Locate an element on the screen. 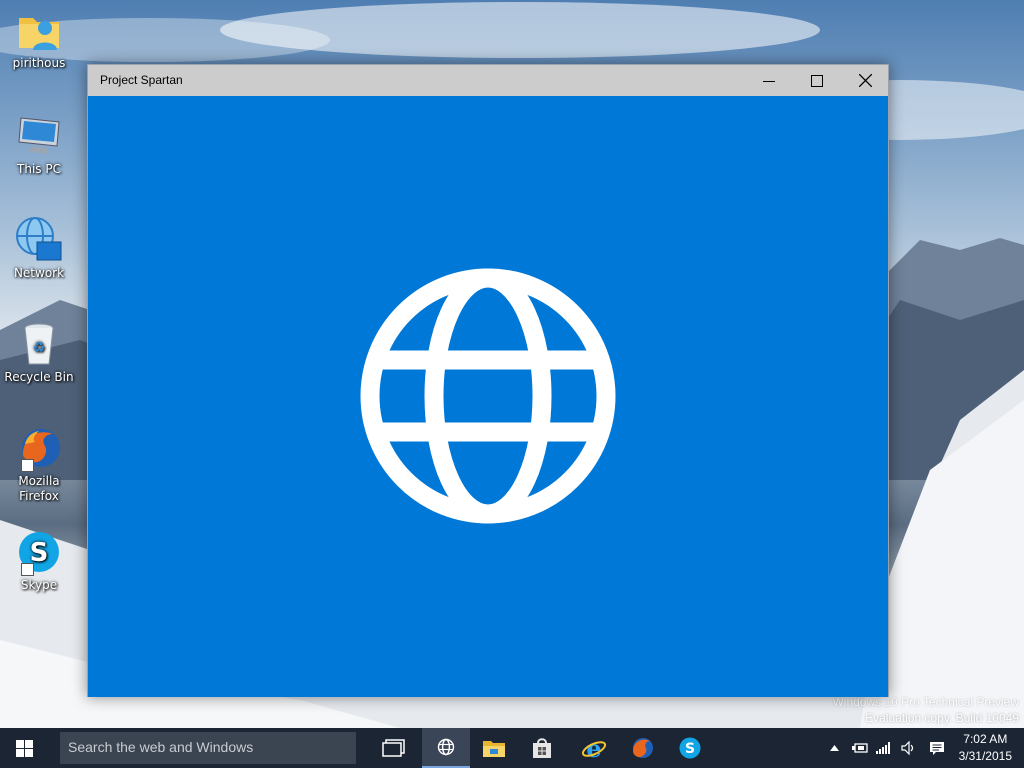 Image resolution: width=1024 pixels, height=768 pixels. desktop-icon-this-pc: This PC is located at coordinates (39, 144).